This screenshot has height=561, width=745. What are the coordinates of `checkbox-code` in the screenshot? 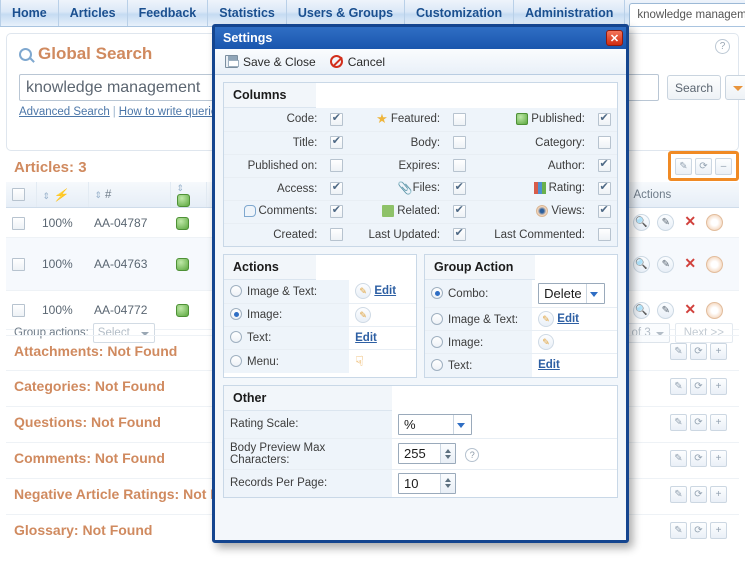 It's located at (336, 118).